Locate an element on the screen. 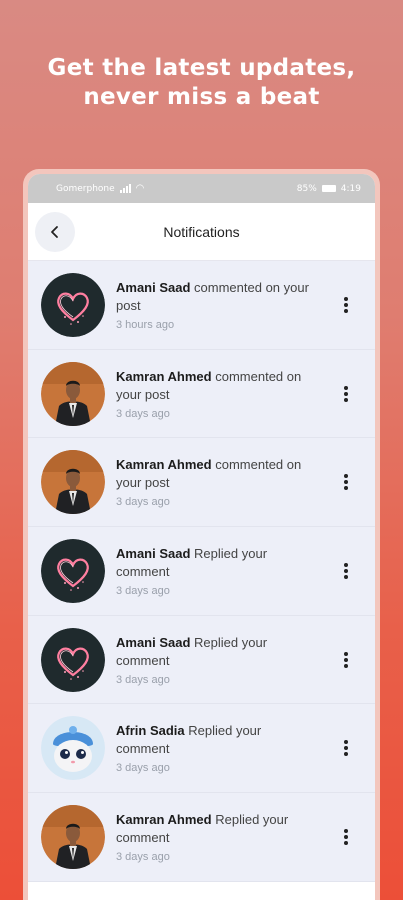  chevron-left-icon is located at coordinates (54, 232).